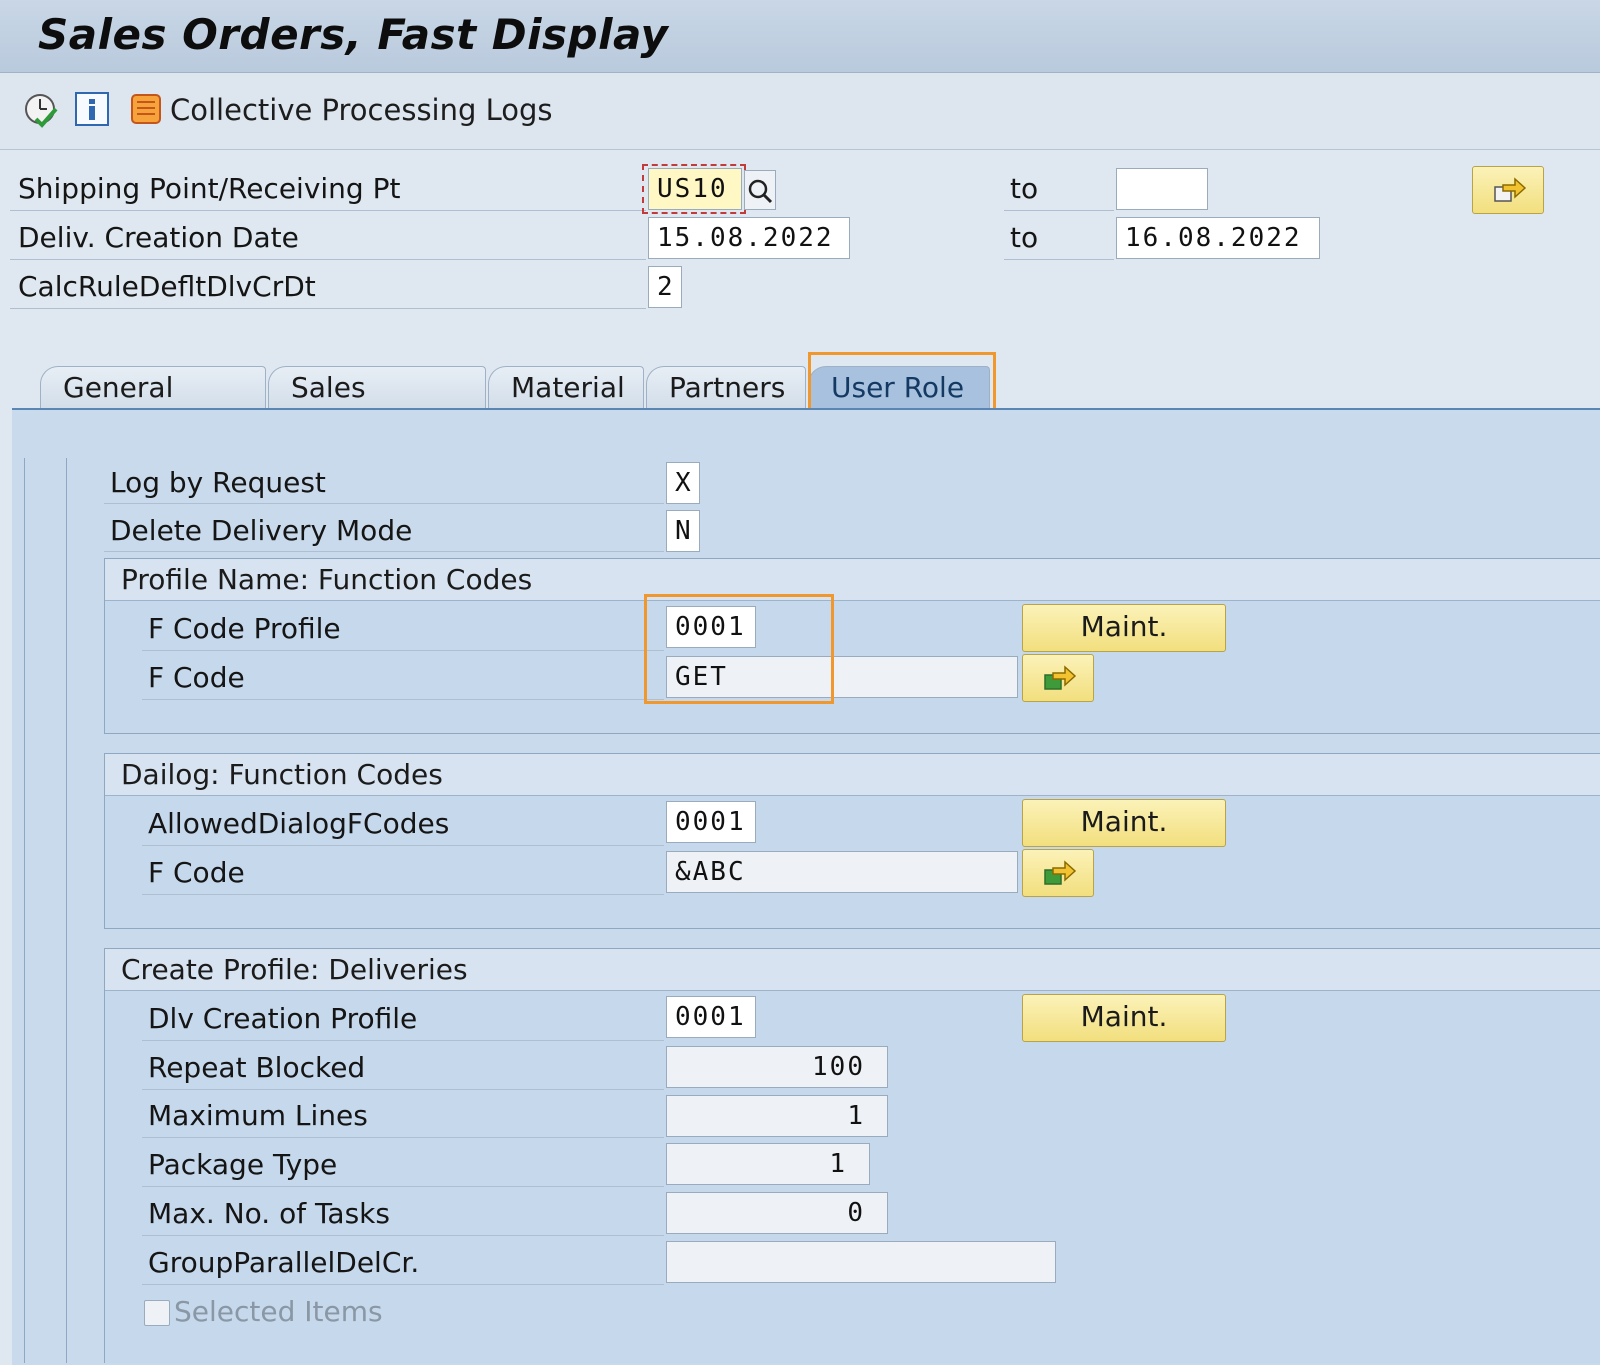 This screenshot has height=1365, width=1600. Describe the element at coordinates (852, 841) in the screenshot. I see `group-dialog-function-codes: Dailog: Function Codes` at that location.